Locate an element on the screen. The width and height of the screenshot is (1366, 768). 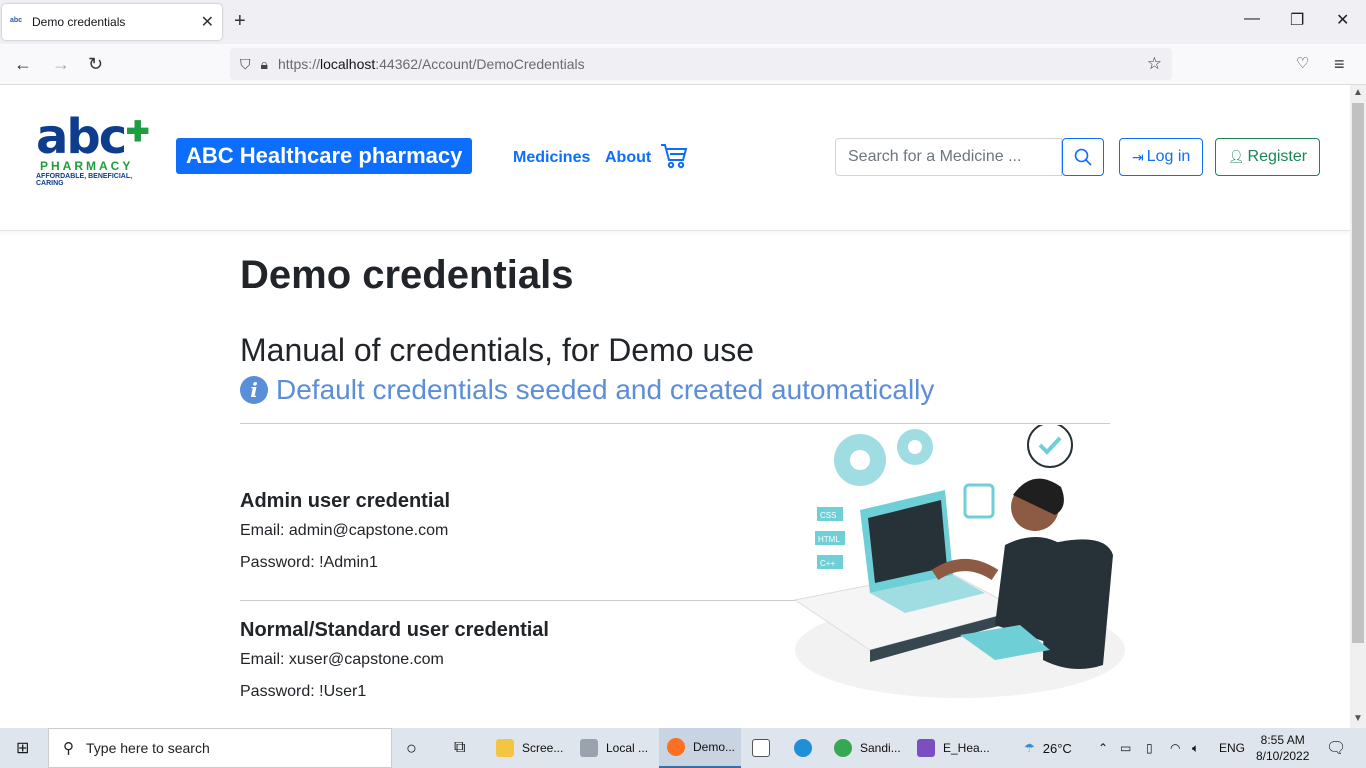
login-icon: ⇥ is located at coordinates (1138, 156).